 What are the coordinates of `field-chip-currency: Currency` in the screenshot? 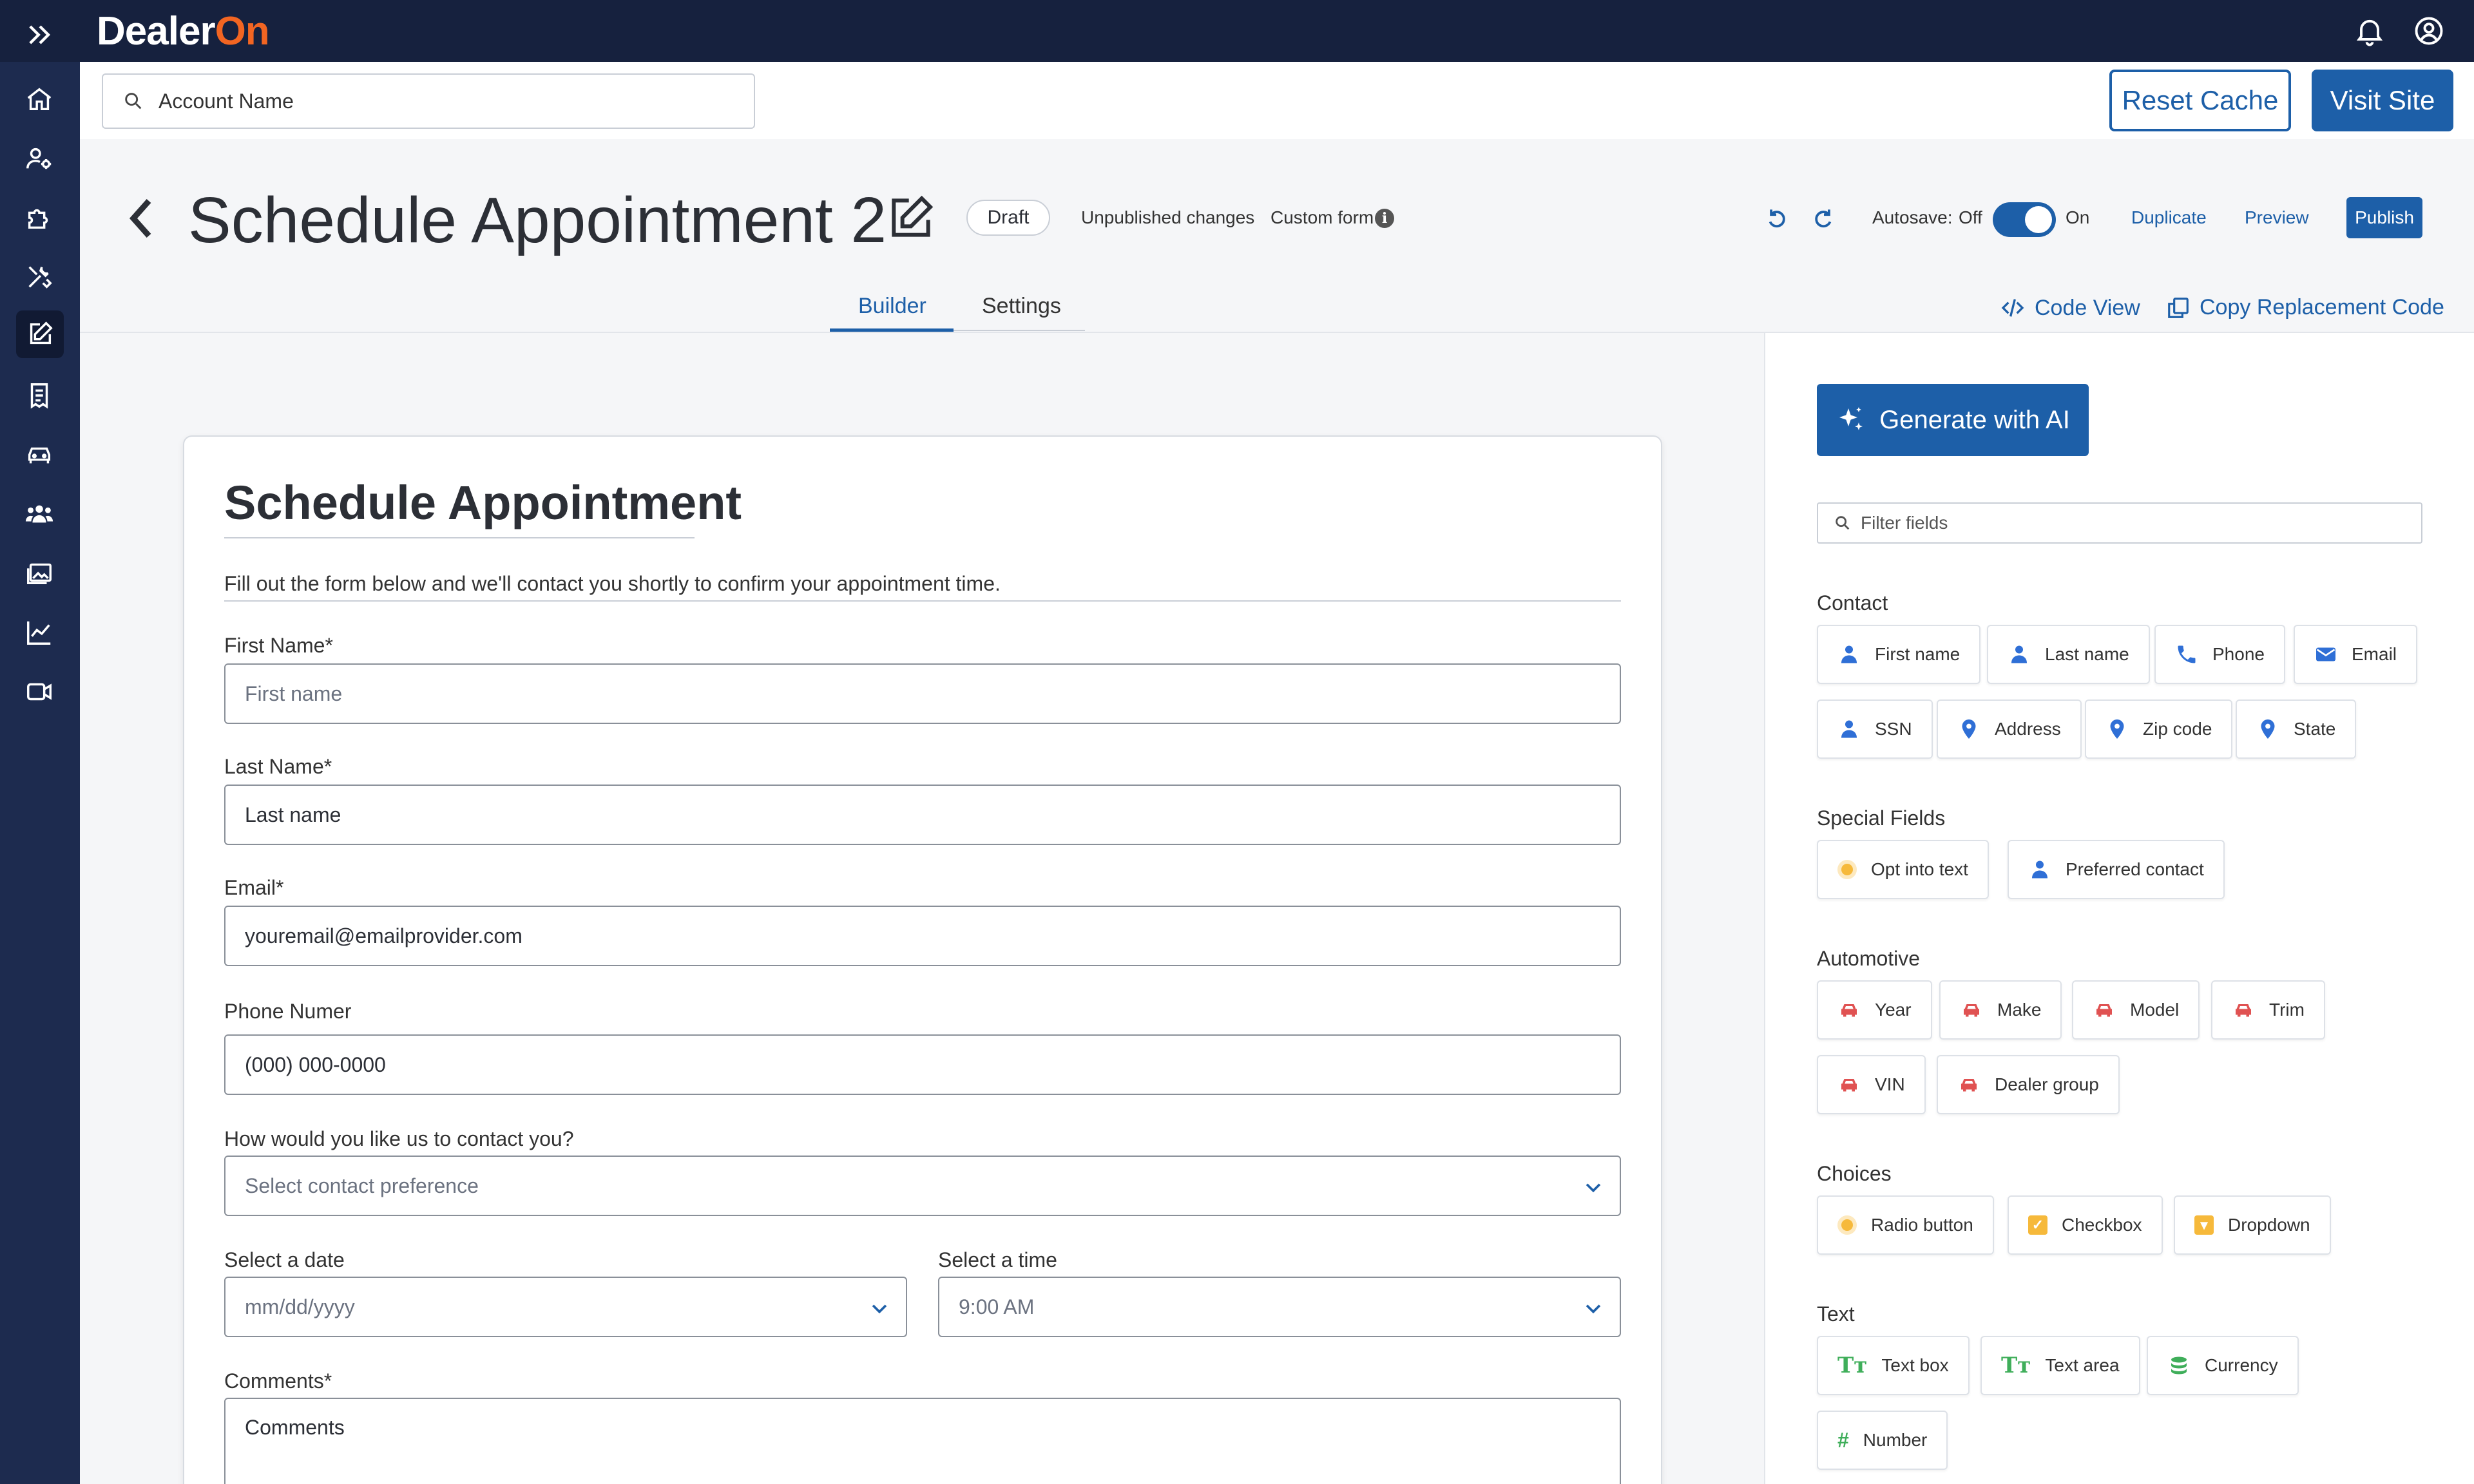 It's located at (2223, 1365).